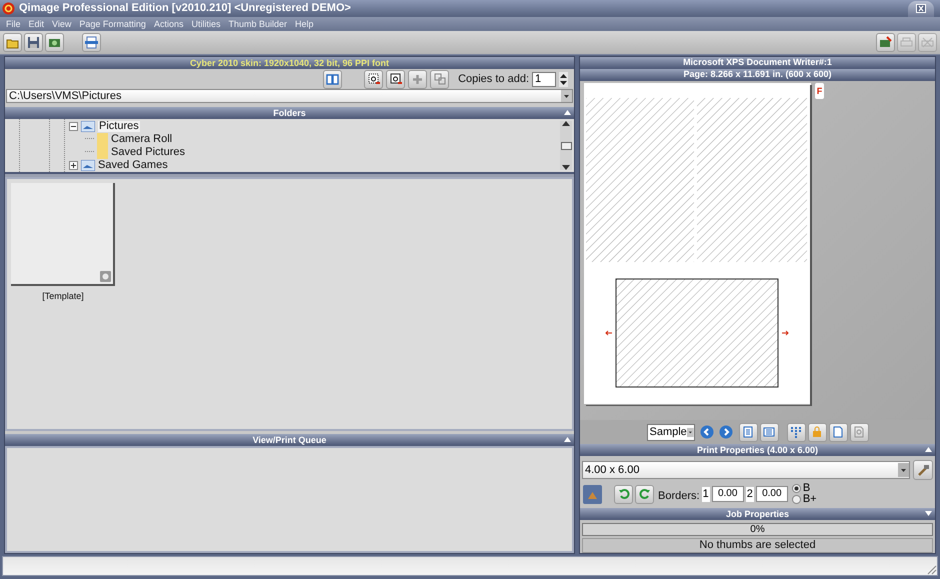  What do you see at coordinates (679, 496) in the screenshot?
I see `borders-label: Borders:` at bounding box center [679, 496].